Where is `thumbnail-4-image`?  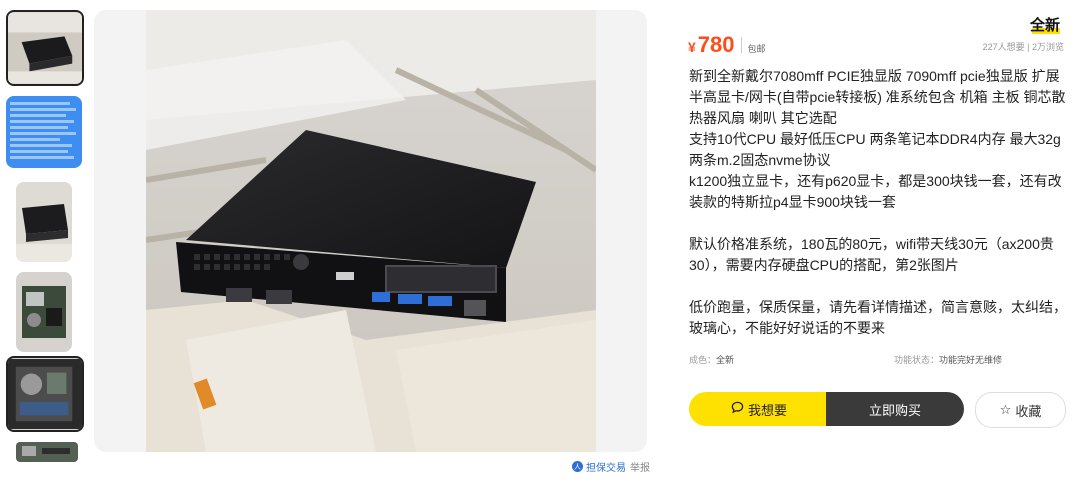 thumbnail-4-image is located at coordinates (44, 312).